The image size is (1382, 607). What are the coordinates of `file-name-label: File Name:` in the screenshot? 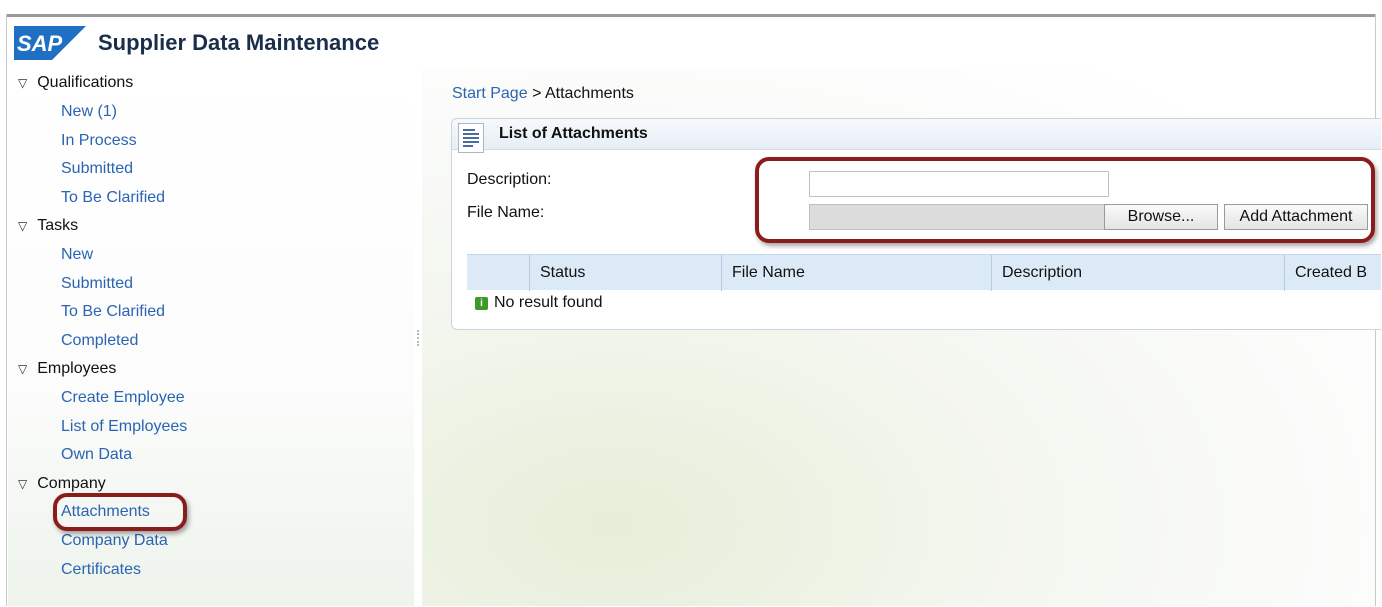 It's located at (506, 212).